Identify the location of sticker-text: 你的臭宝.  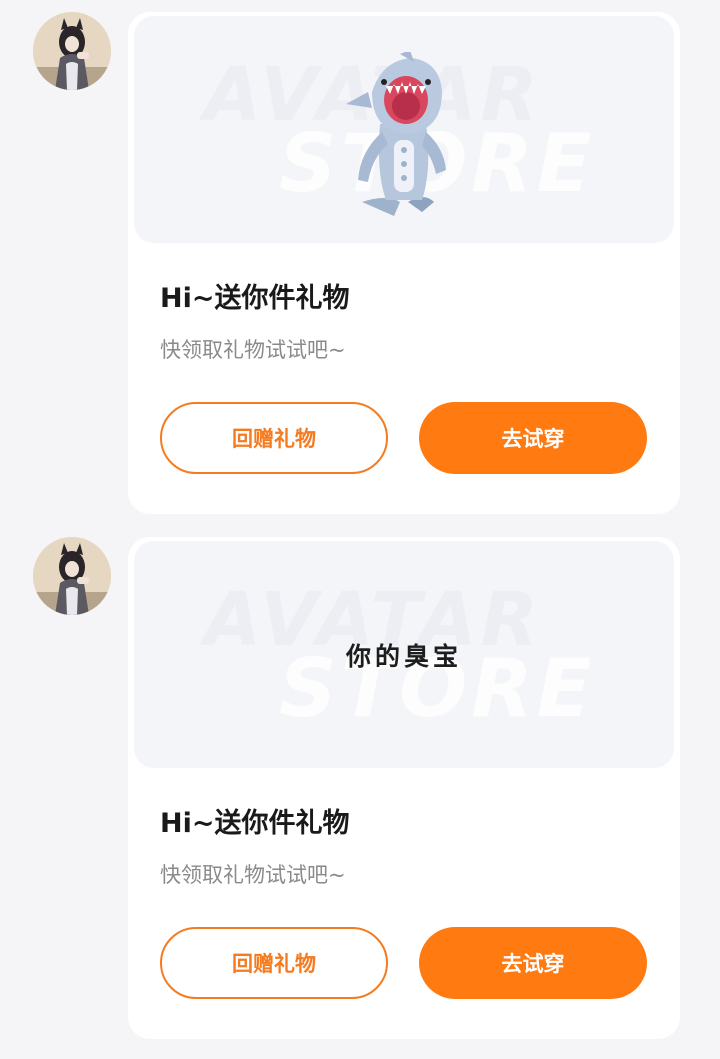
(403, 656).